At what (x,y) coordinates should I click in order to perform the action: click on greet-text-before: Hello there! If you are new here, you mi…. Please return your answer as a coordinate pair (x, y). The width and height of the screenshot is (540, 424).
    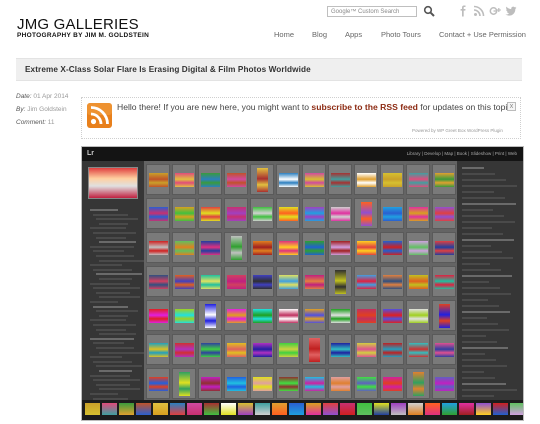
    Looking at the image, I should click on (214, 107).